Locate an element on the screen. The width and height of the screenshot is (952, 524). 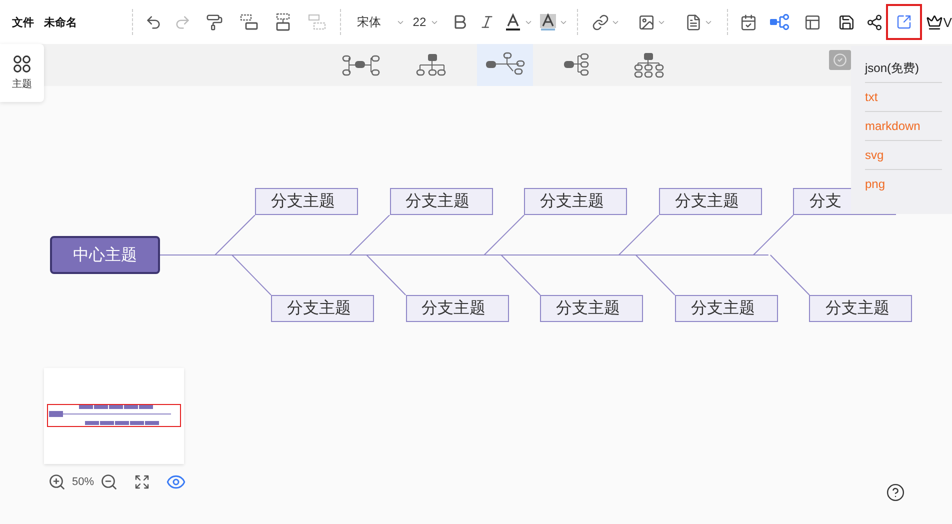
zoom-level: 50% is located at coordinates (83, 482).